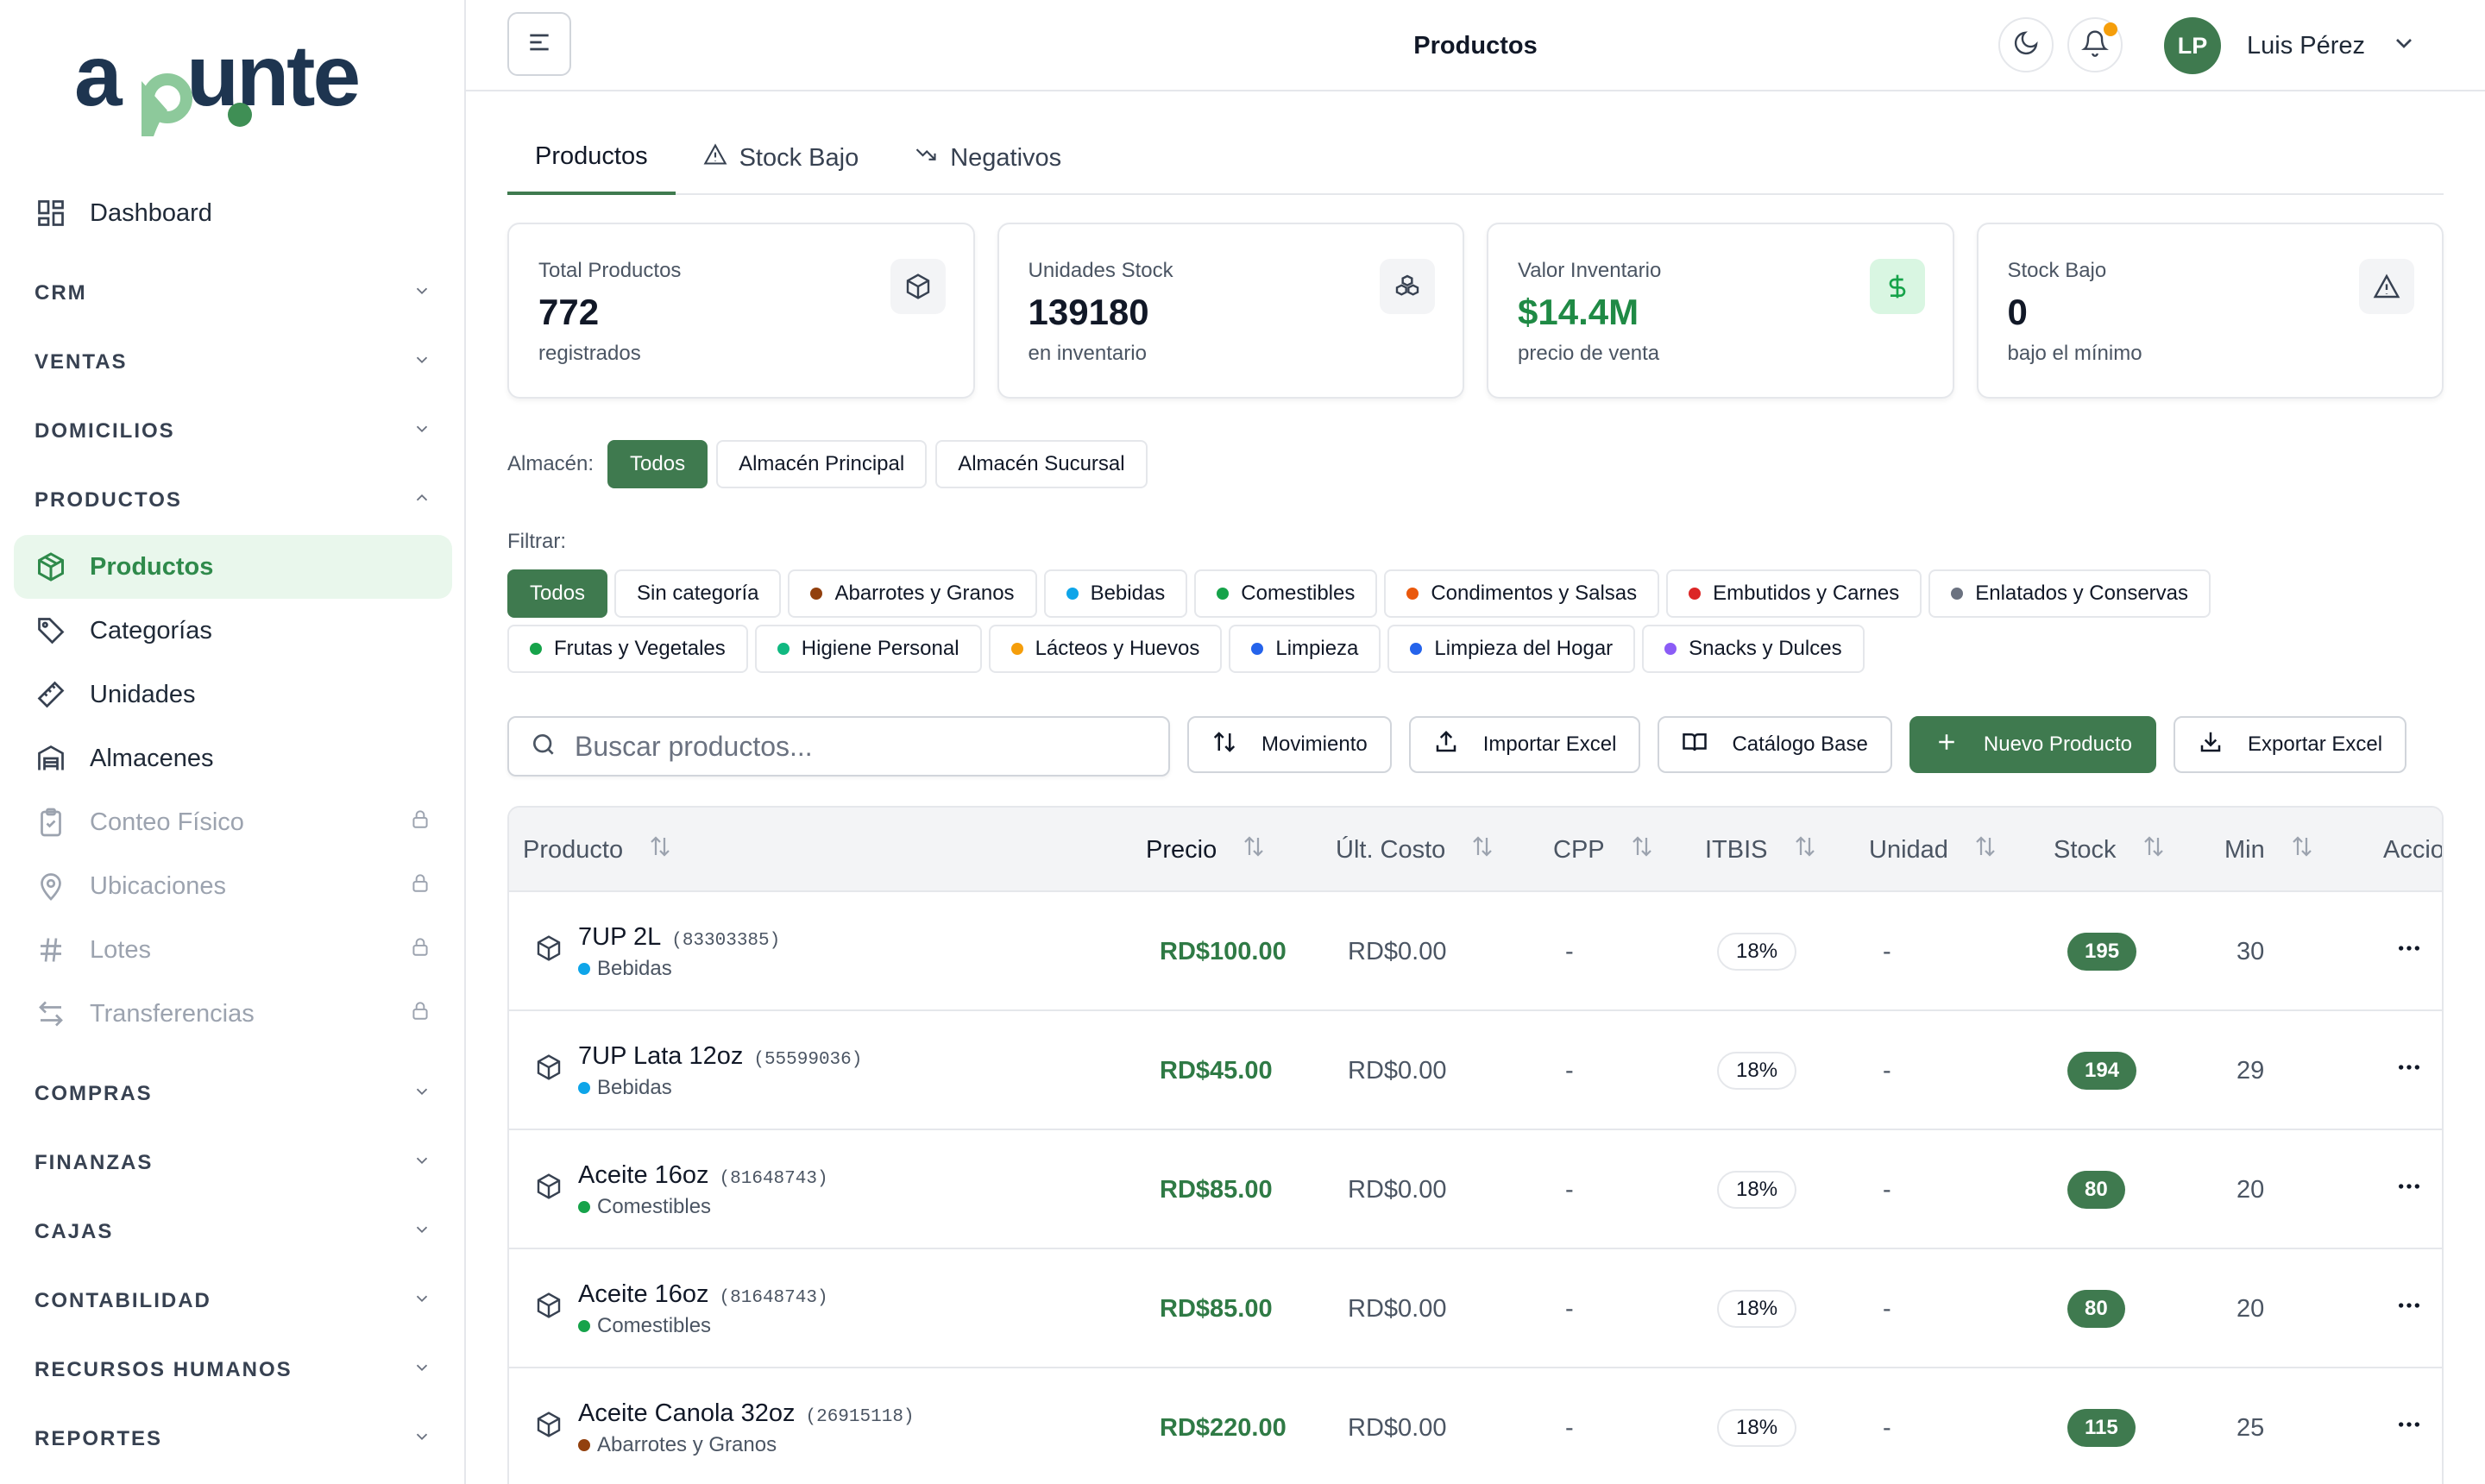  I want to click on stat-value: 139180, so click(1088, 312).